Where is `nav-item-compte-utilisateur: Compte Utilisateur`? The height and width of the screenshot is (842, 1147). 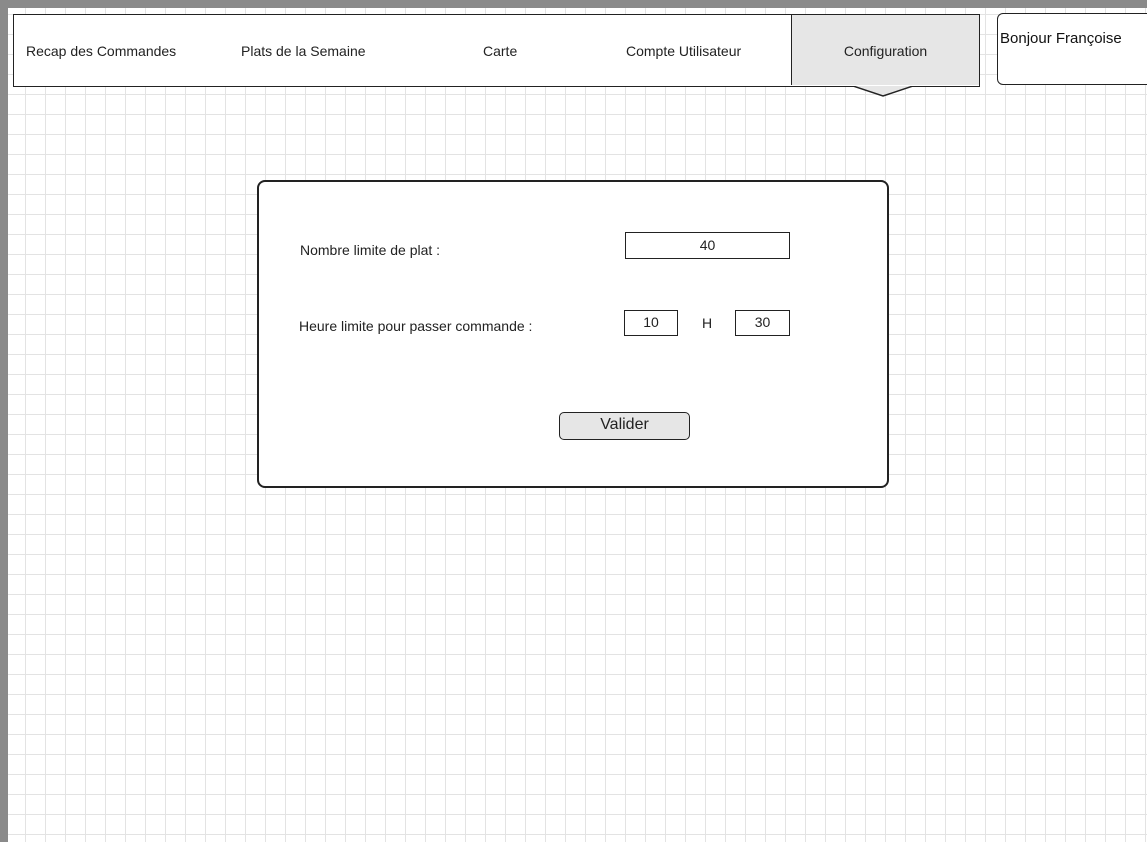 nav-item-compte-utilisateur: Compte Utilisateur is located at coordinates (683, 50).